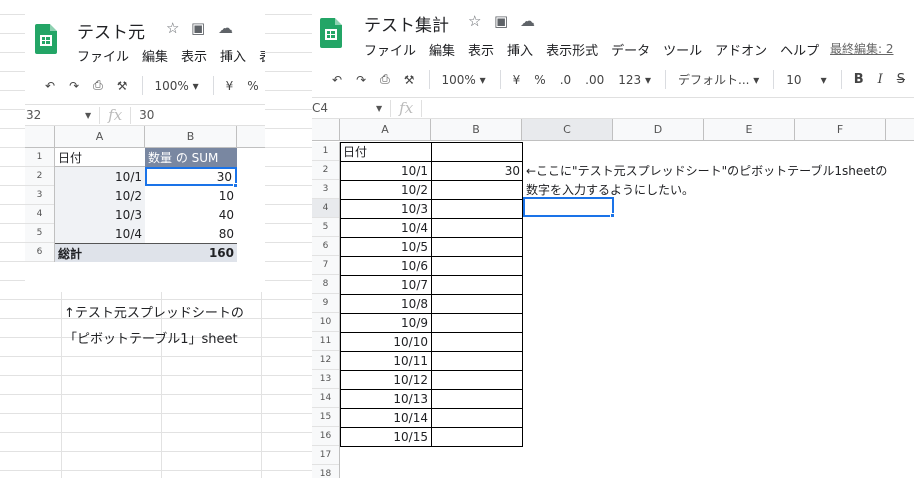 This screenshot has width=914, height=478. Describe the element at coordinates (612, 215) in the screenshot. I see `selection-handle` at that location.